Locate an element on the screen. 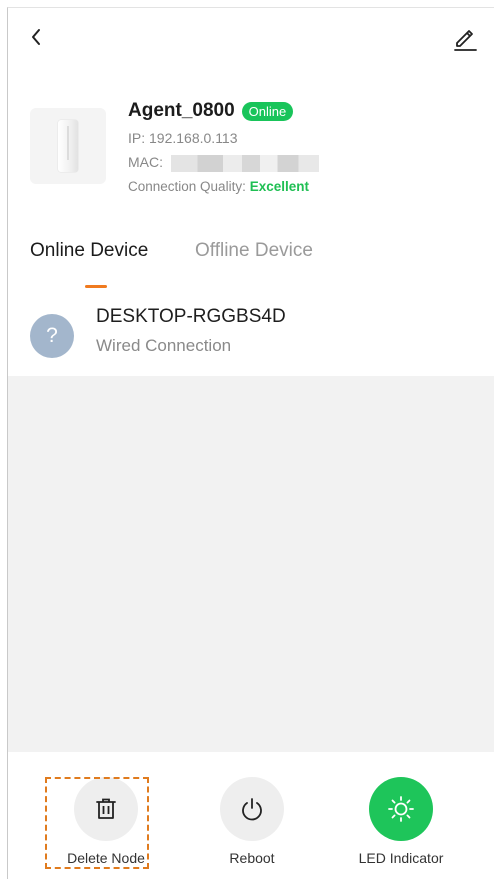 The width and height of the screenshot is (494, 879). client-connection-type: Wired Connection is located at coordinates (164, 345).